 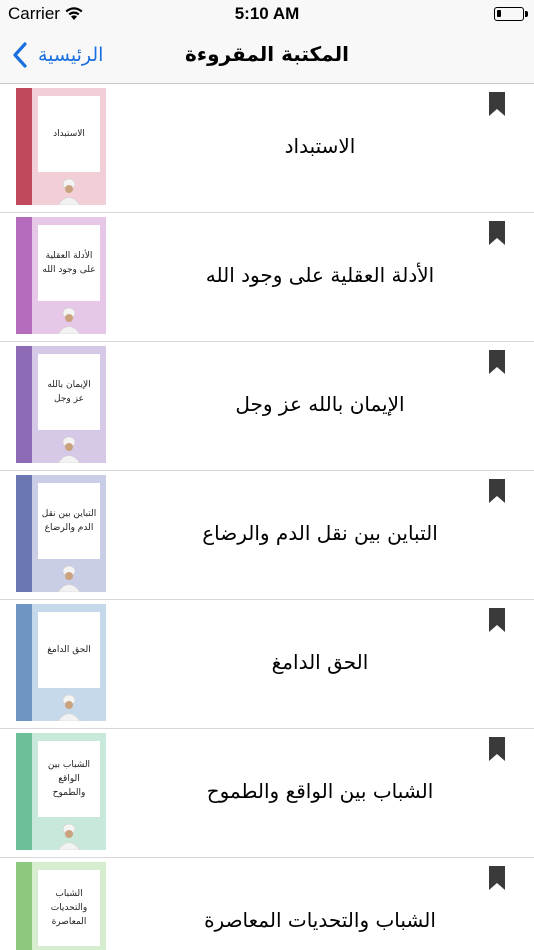 I want to click on book-title: الإيمان بالله عز وجل, so click(x=320, y=404).